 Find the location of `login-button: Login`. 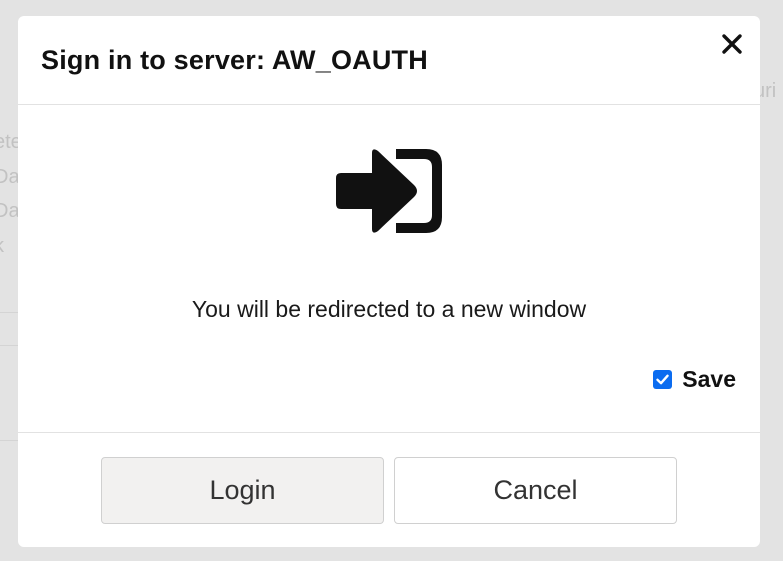

login-button: Login is located at coordinates (242, 490).